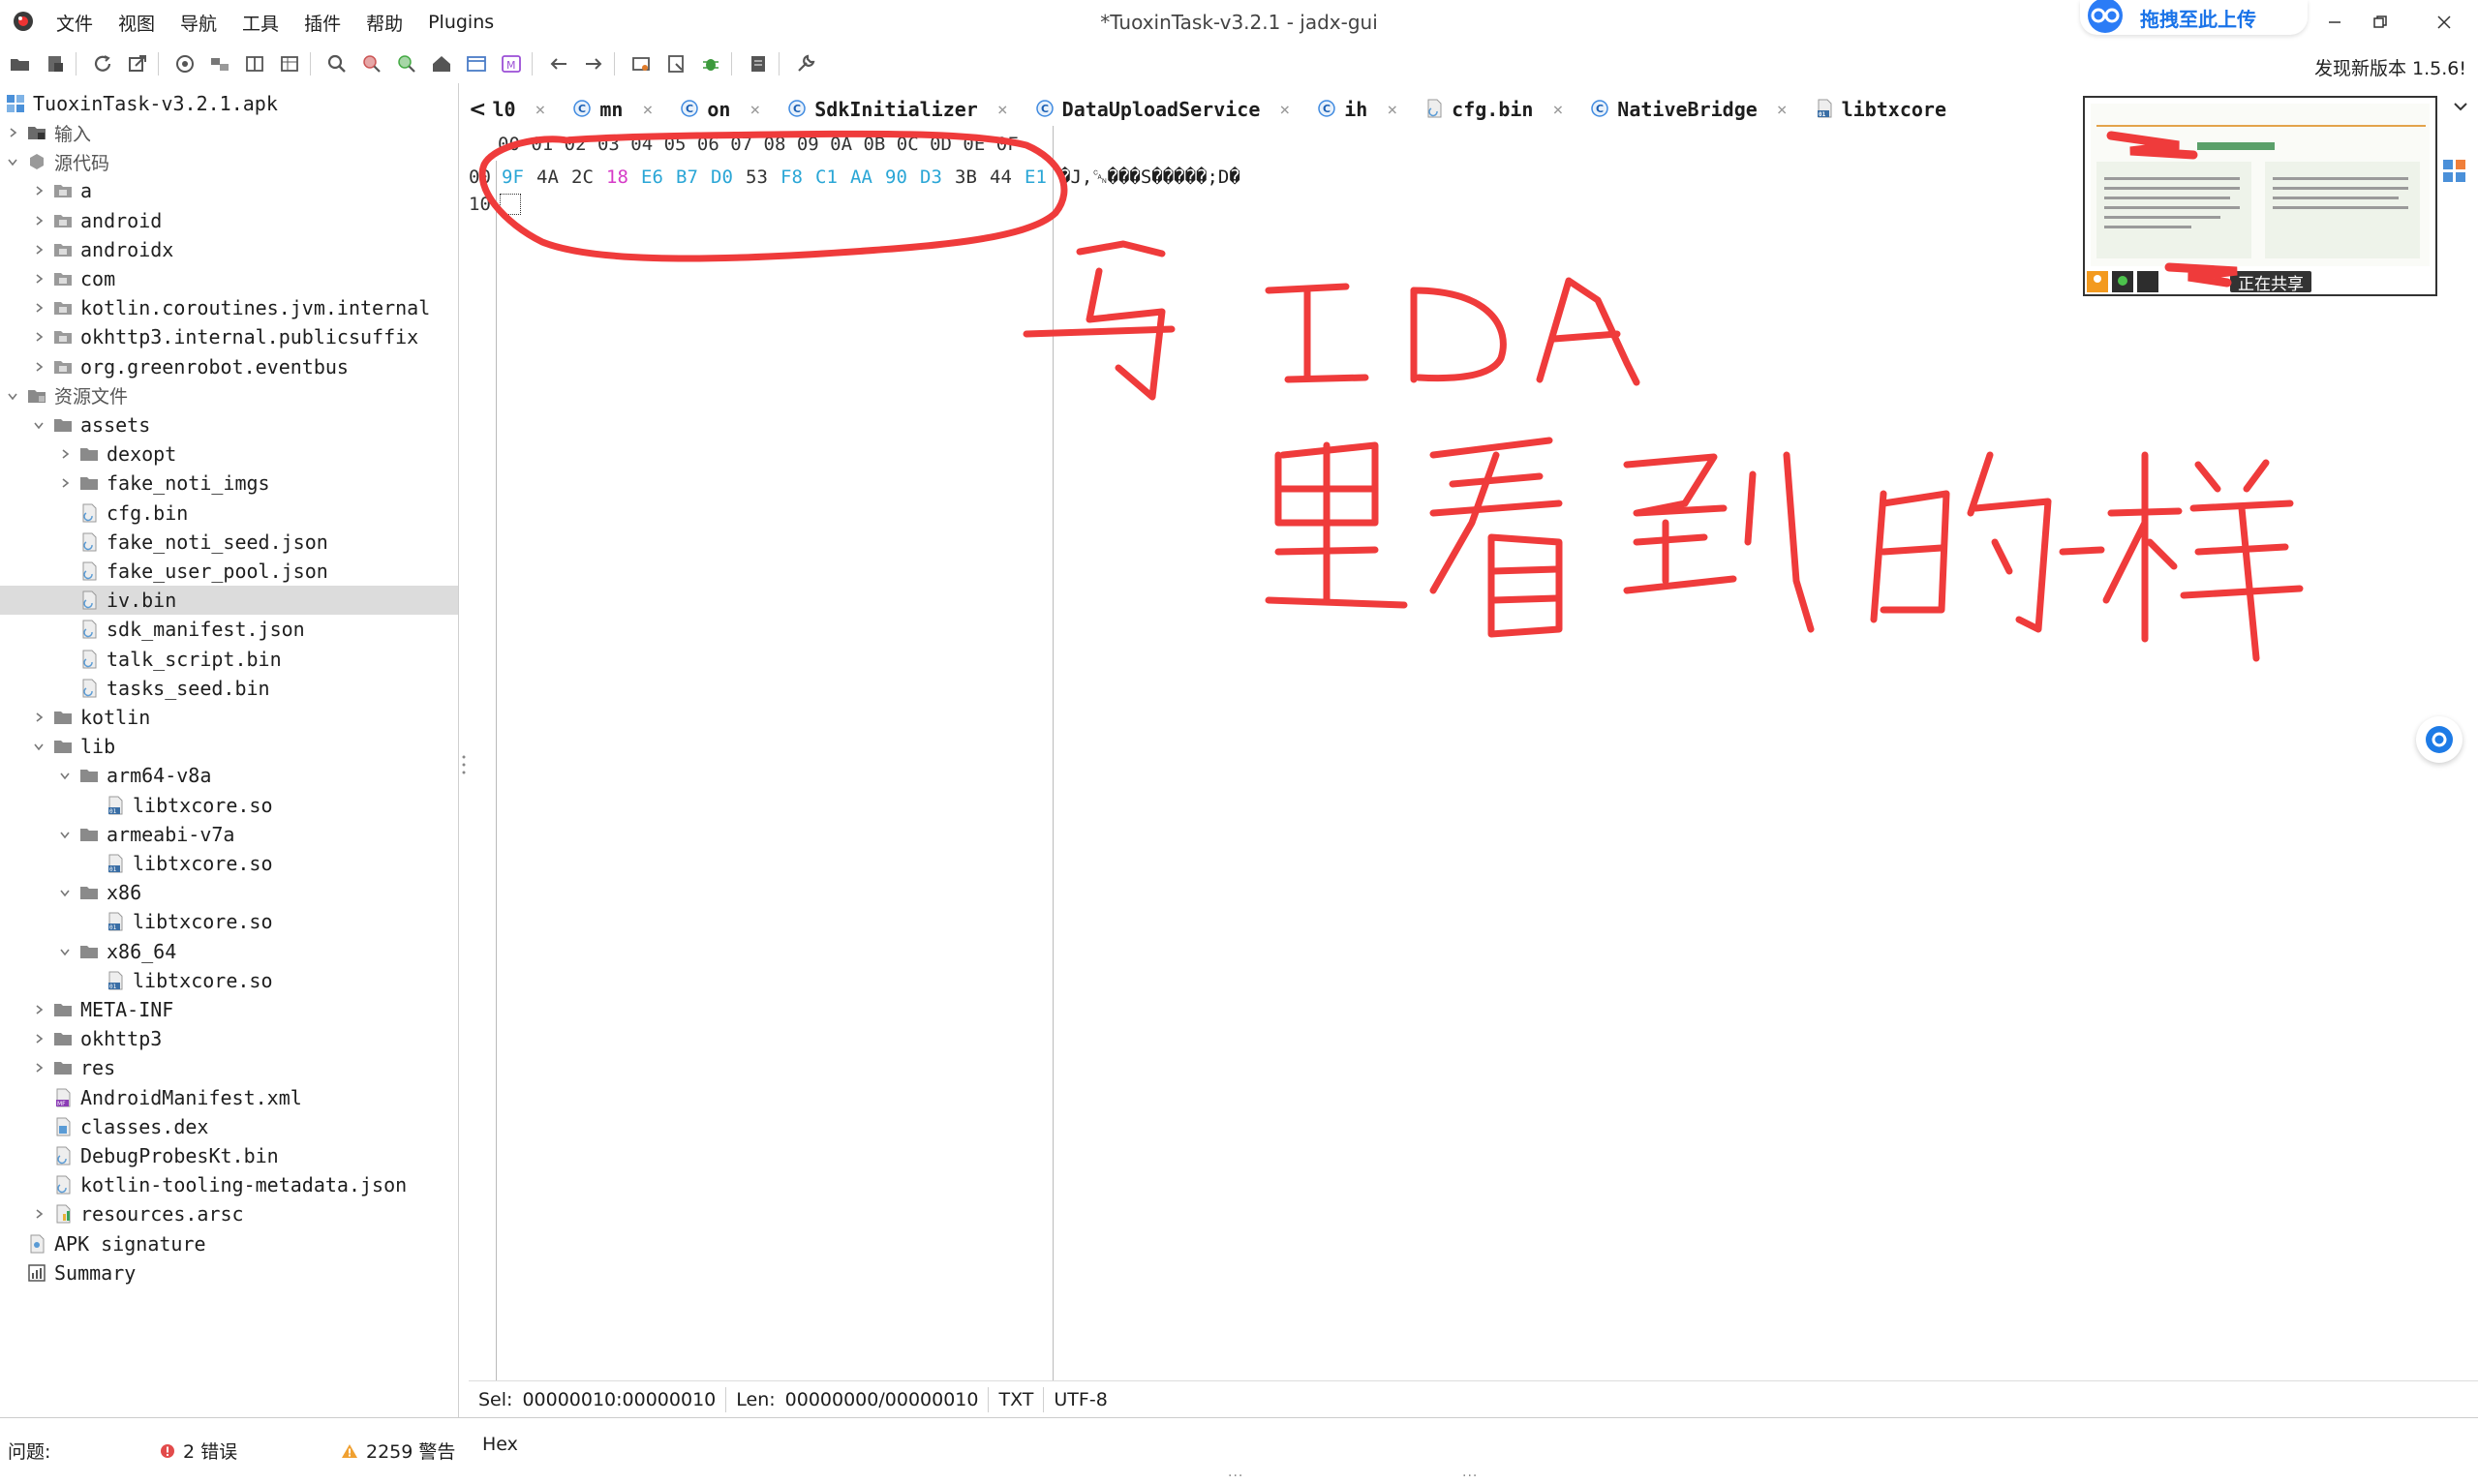 This screenshot has height=1484, width=2478. I want to click on apps-grid-icon, so click(2454, 171).